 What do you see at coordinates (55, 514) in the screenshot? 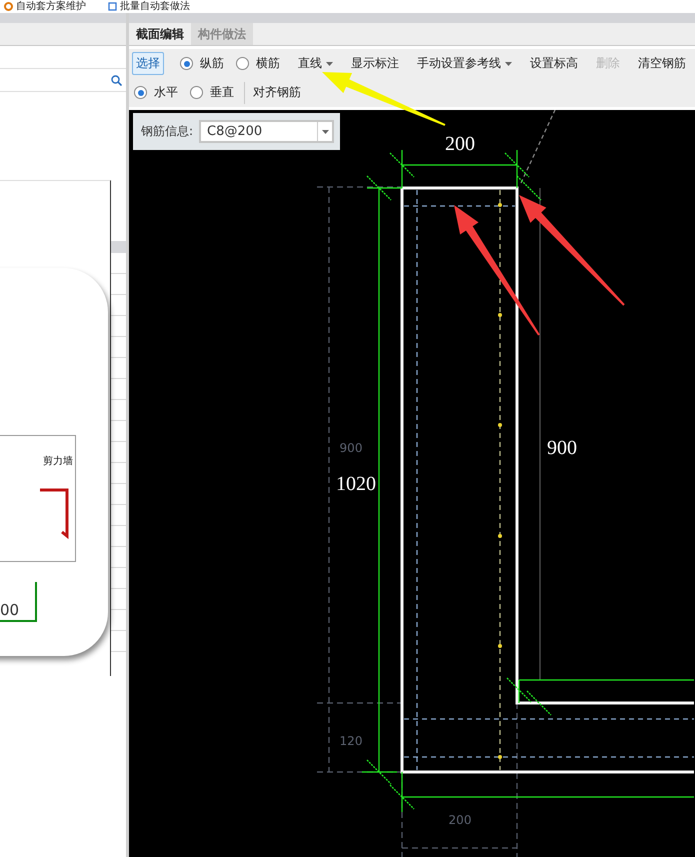
I see `rebar-bend-icon` at bounding box center [55, 514].